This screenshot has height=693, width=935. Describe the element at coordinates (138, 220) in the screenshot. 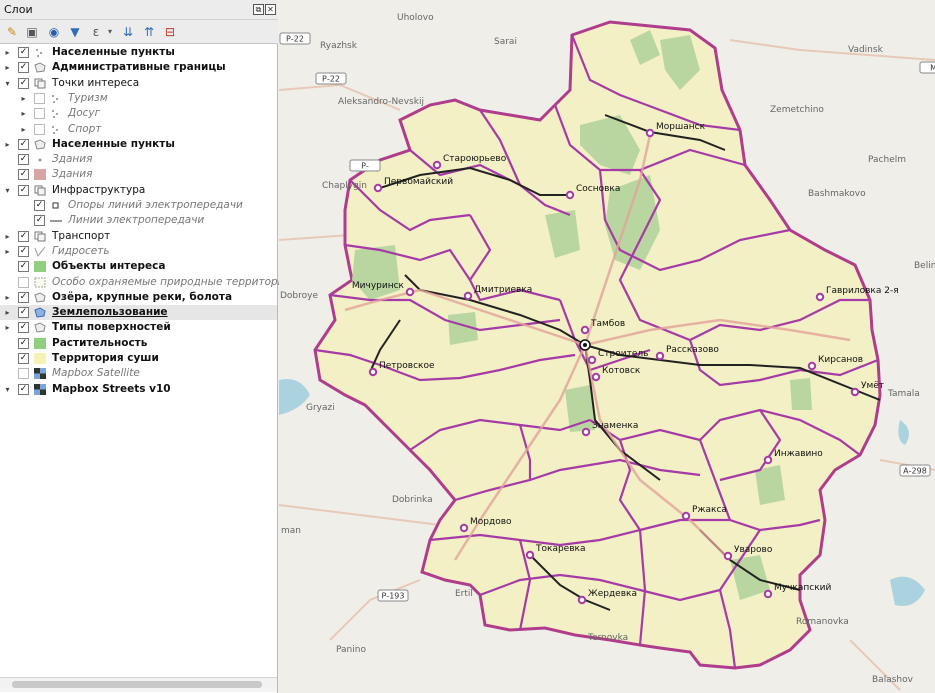

I see `layer-row: ✓ Линии электропередачи` at that location.